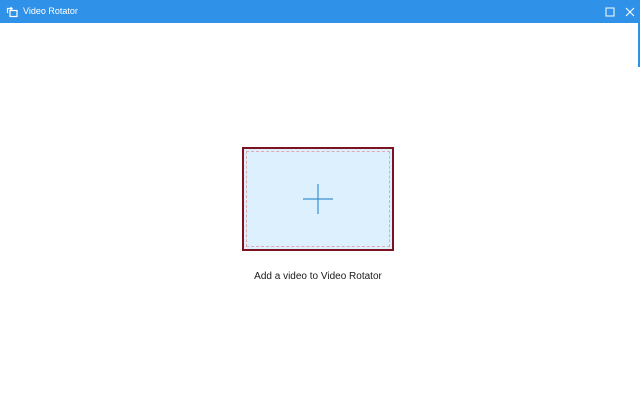 Image resolution: width=640 pixels, height=416 pixels. I want to click on maximize-button, so click(610, 11).